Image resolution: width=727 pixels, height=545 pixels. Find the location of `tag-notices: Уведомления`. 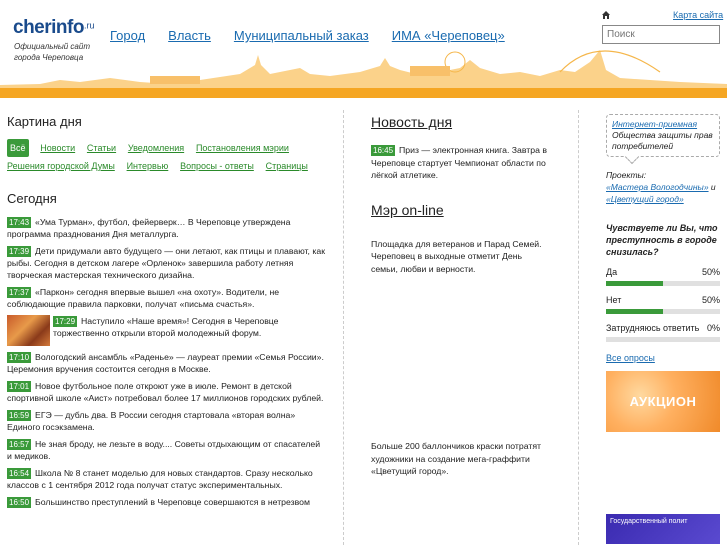

tag-notices: Уведомления is located at coordinates (156, 148).